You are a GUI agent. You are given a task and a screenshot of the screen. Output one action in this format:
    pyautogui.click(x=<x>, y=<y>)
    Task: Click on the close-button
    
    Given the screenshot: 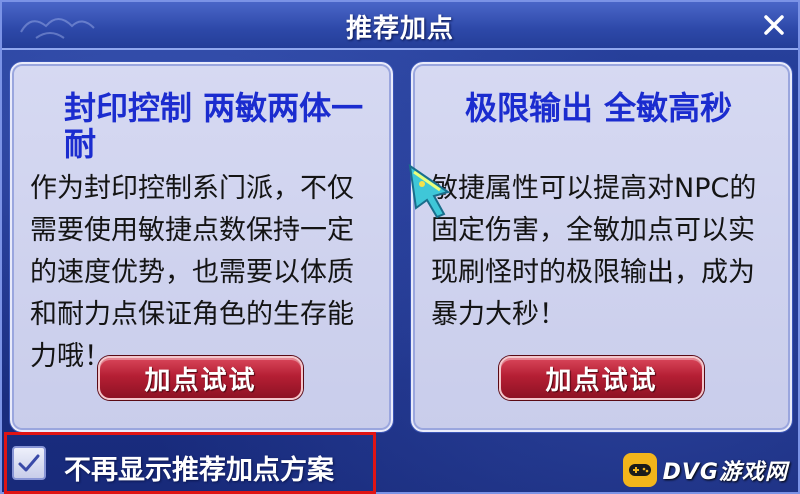 What is the action you would take?
    pyautogui.click(x=774, y=25)
    